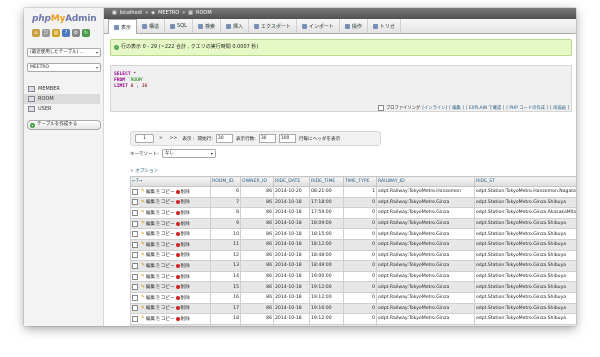 This screenshot has width=600, height=357. I want to click on room-id-cell: 7, so click(225, 202).